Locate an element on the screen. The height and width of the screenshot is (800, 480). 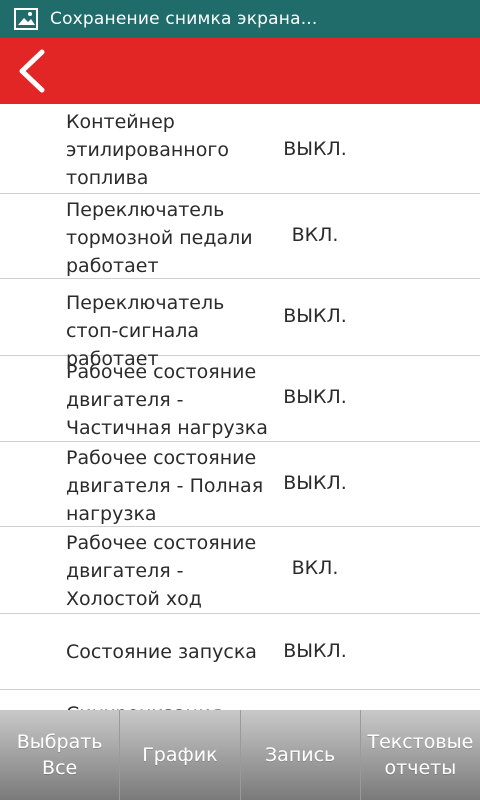
graph-button: График is located at coordinates (180, 755).